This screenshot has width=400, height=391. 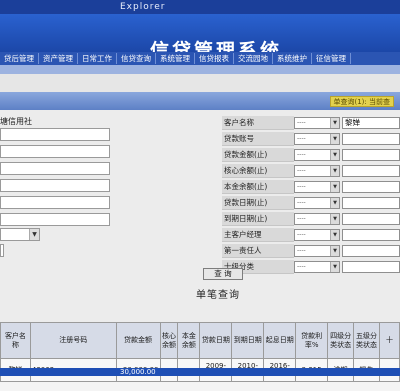 I want to click on col-five-level-status: 五级分类状态, so click(x=366, y=340).